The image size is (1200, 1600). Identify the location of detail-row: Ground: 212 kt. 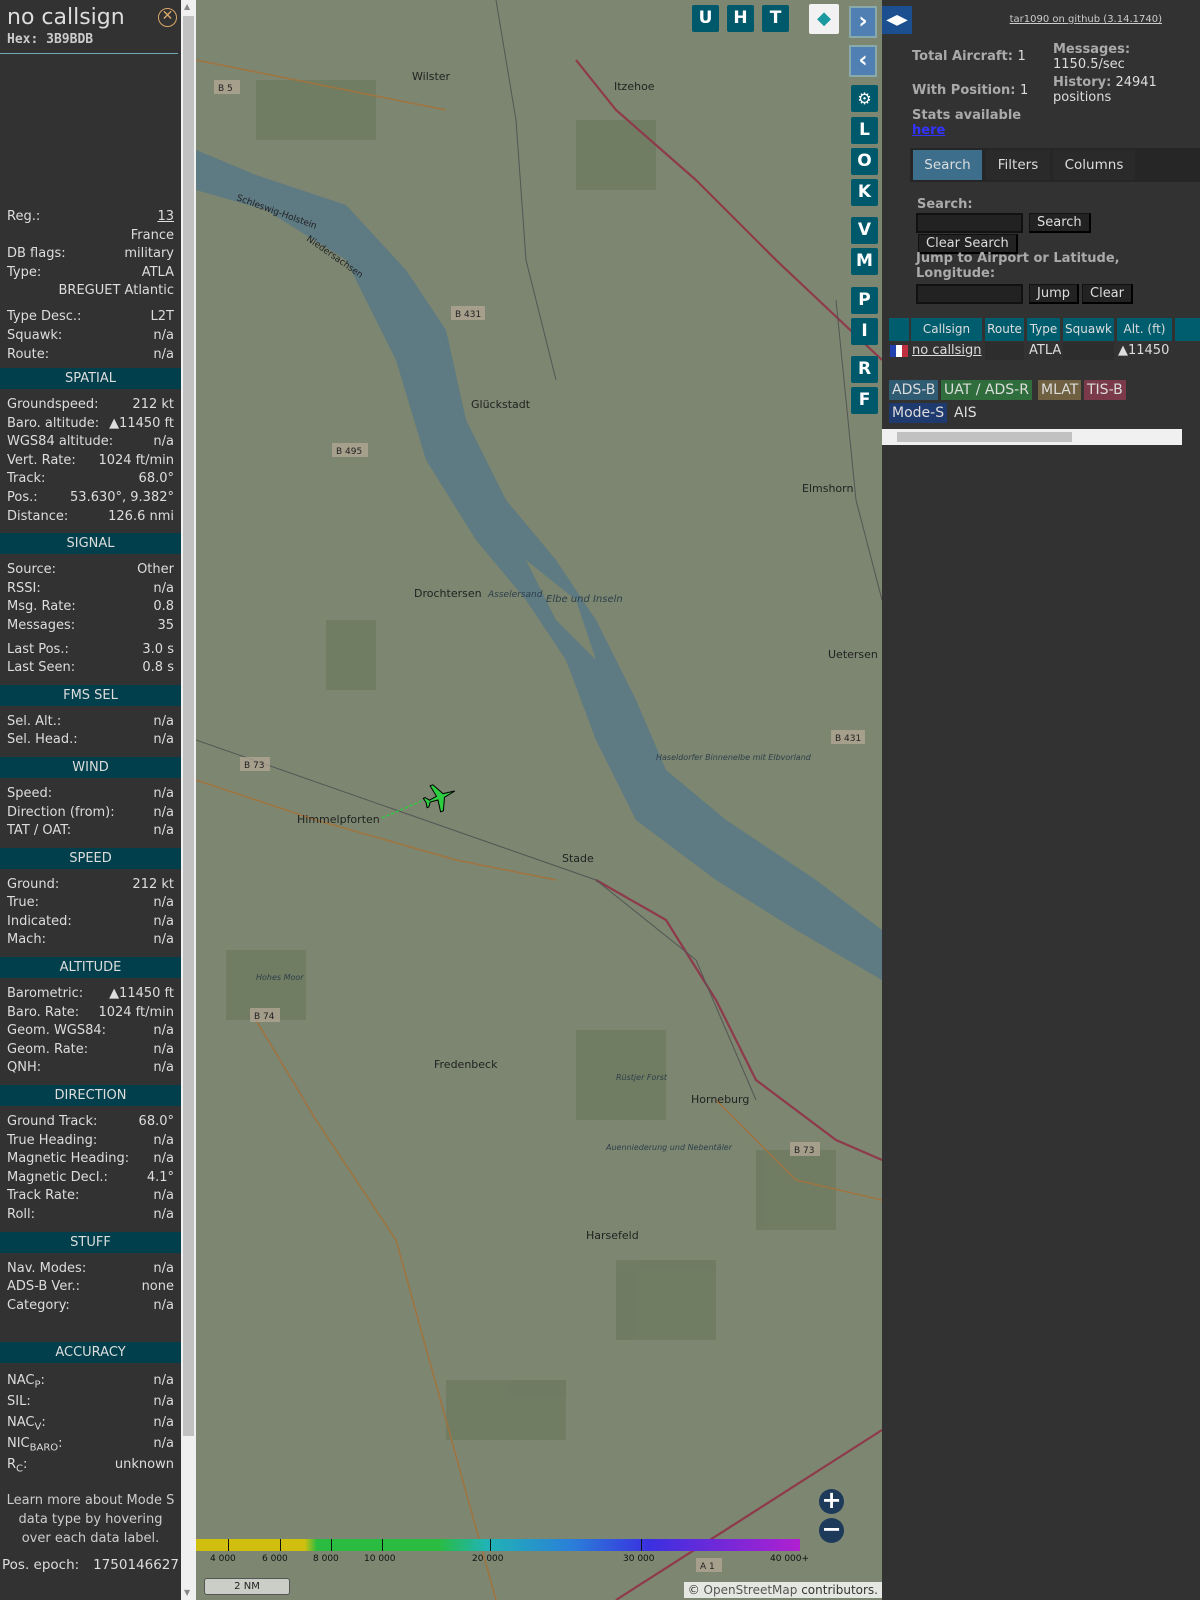
(90, 885).